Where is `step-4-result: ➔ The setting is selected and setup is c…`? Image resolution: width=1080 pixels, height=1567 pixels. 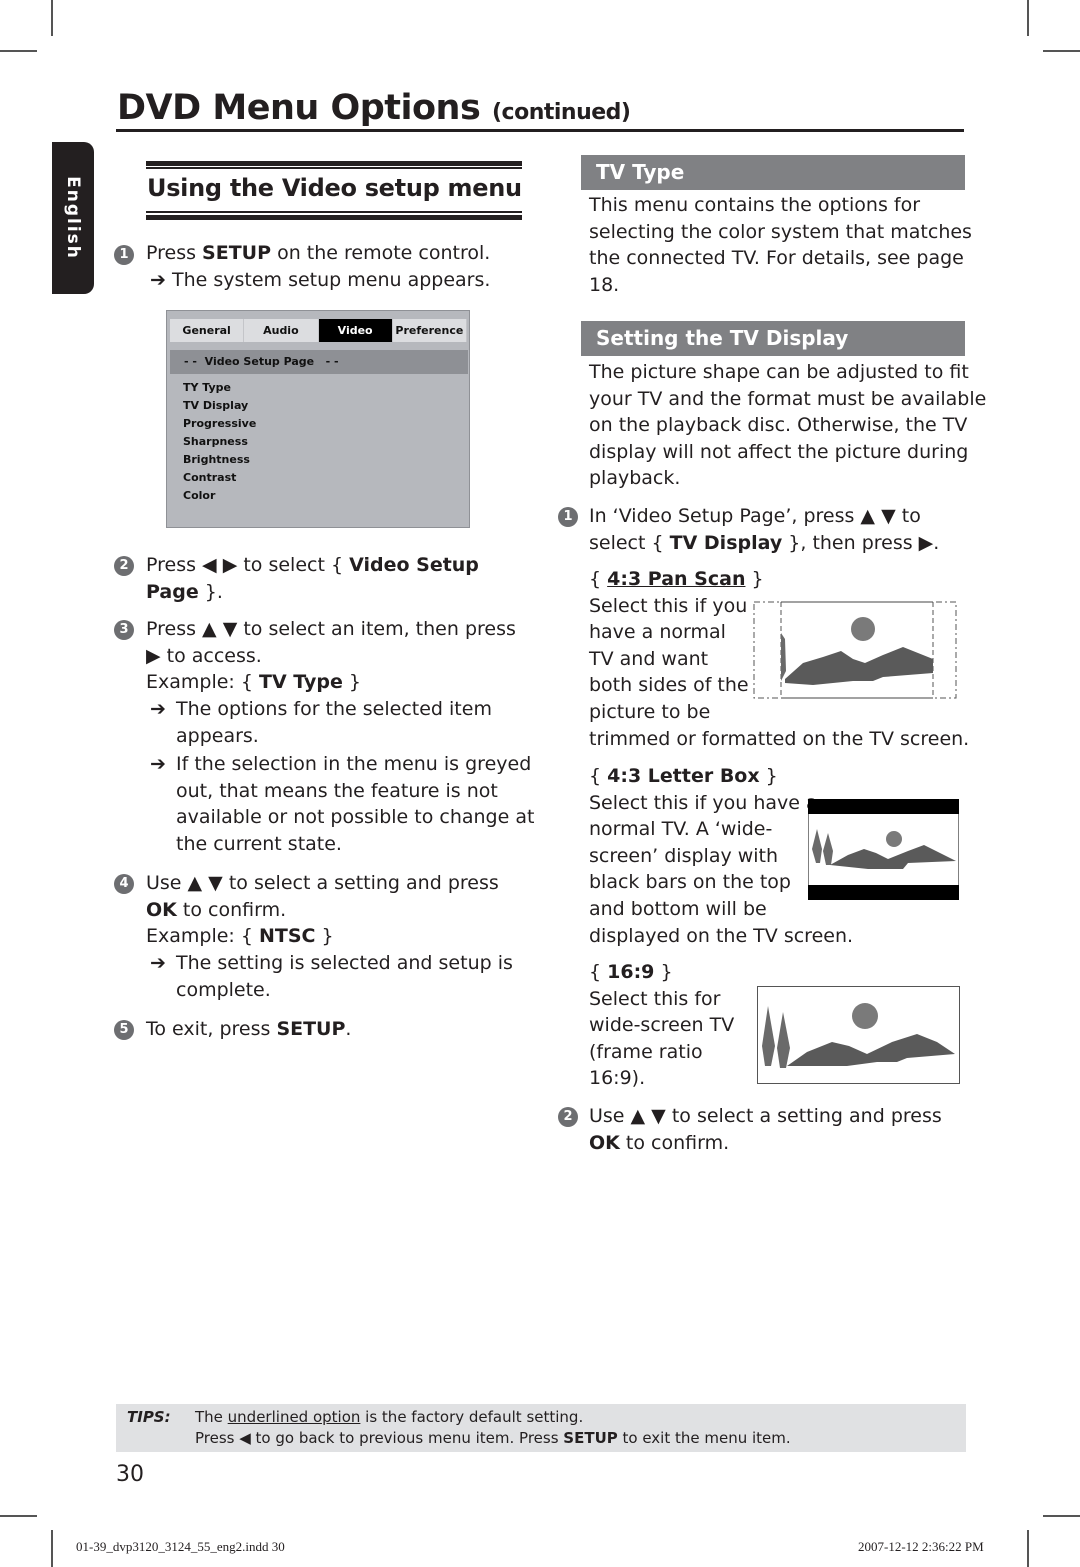 step-4-result: ➔ The setting is selected and setup is c… is located at coordinates (331, 976).